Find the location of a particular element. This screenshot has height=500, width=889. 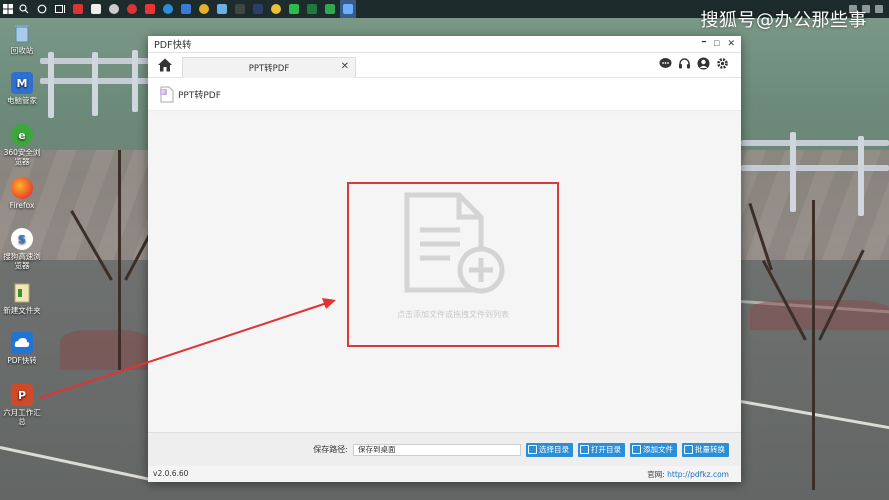

desktop-icon-label: 回收站 is located at coordinates (22, 50).